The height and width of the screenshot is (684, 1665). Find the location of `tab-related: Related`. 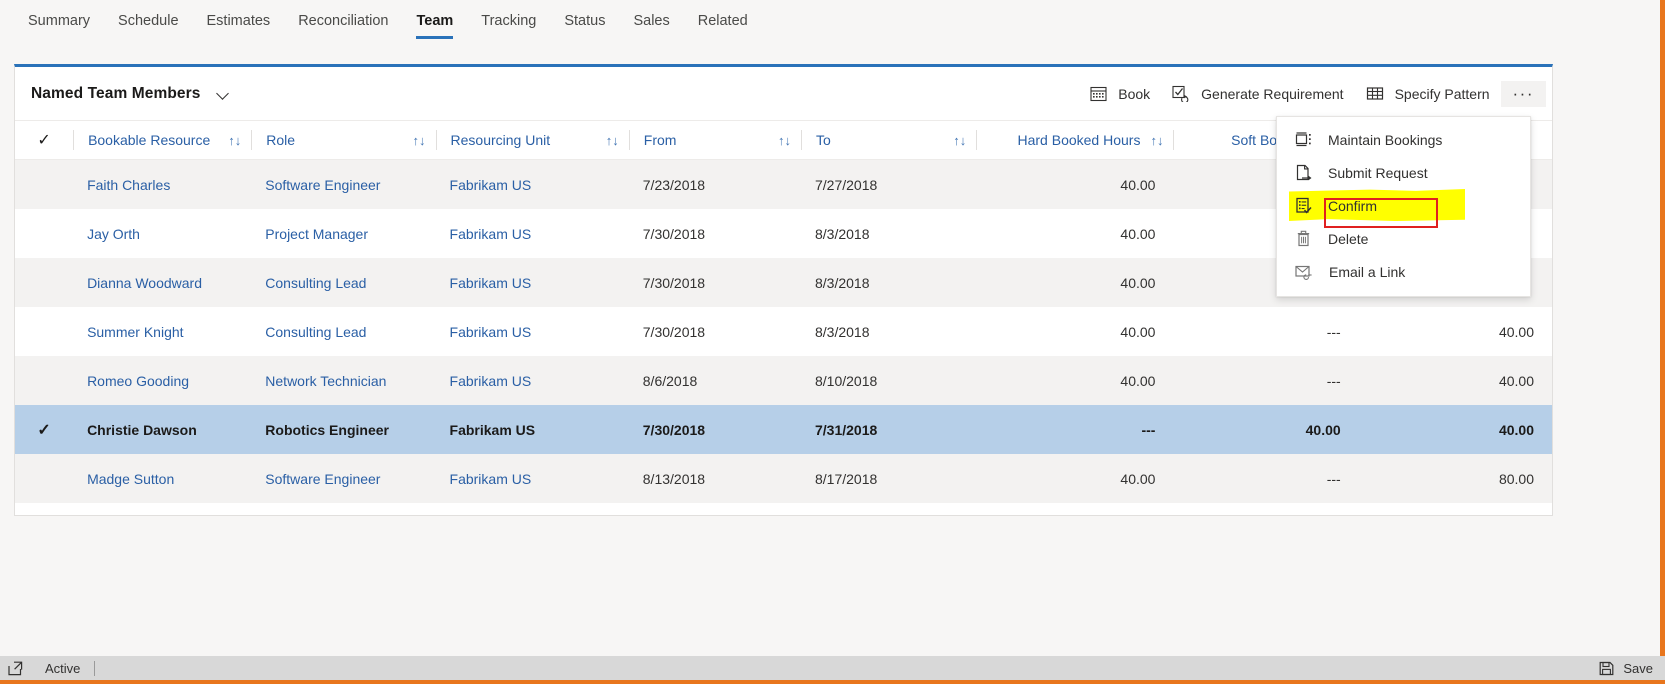

tab-related: Related is located at coordinates (723, 21).